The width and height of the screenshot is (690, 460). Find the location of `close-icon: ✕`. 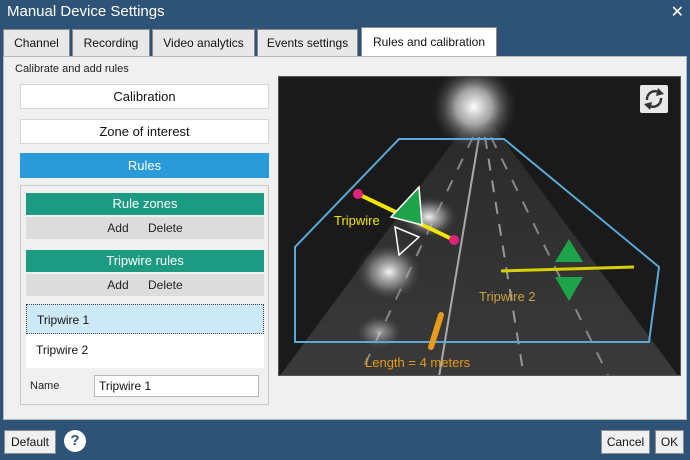

close-icon: ✕ is located at coordinates (677, 12).